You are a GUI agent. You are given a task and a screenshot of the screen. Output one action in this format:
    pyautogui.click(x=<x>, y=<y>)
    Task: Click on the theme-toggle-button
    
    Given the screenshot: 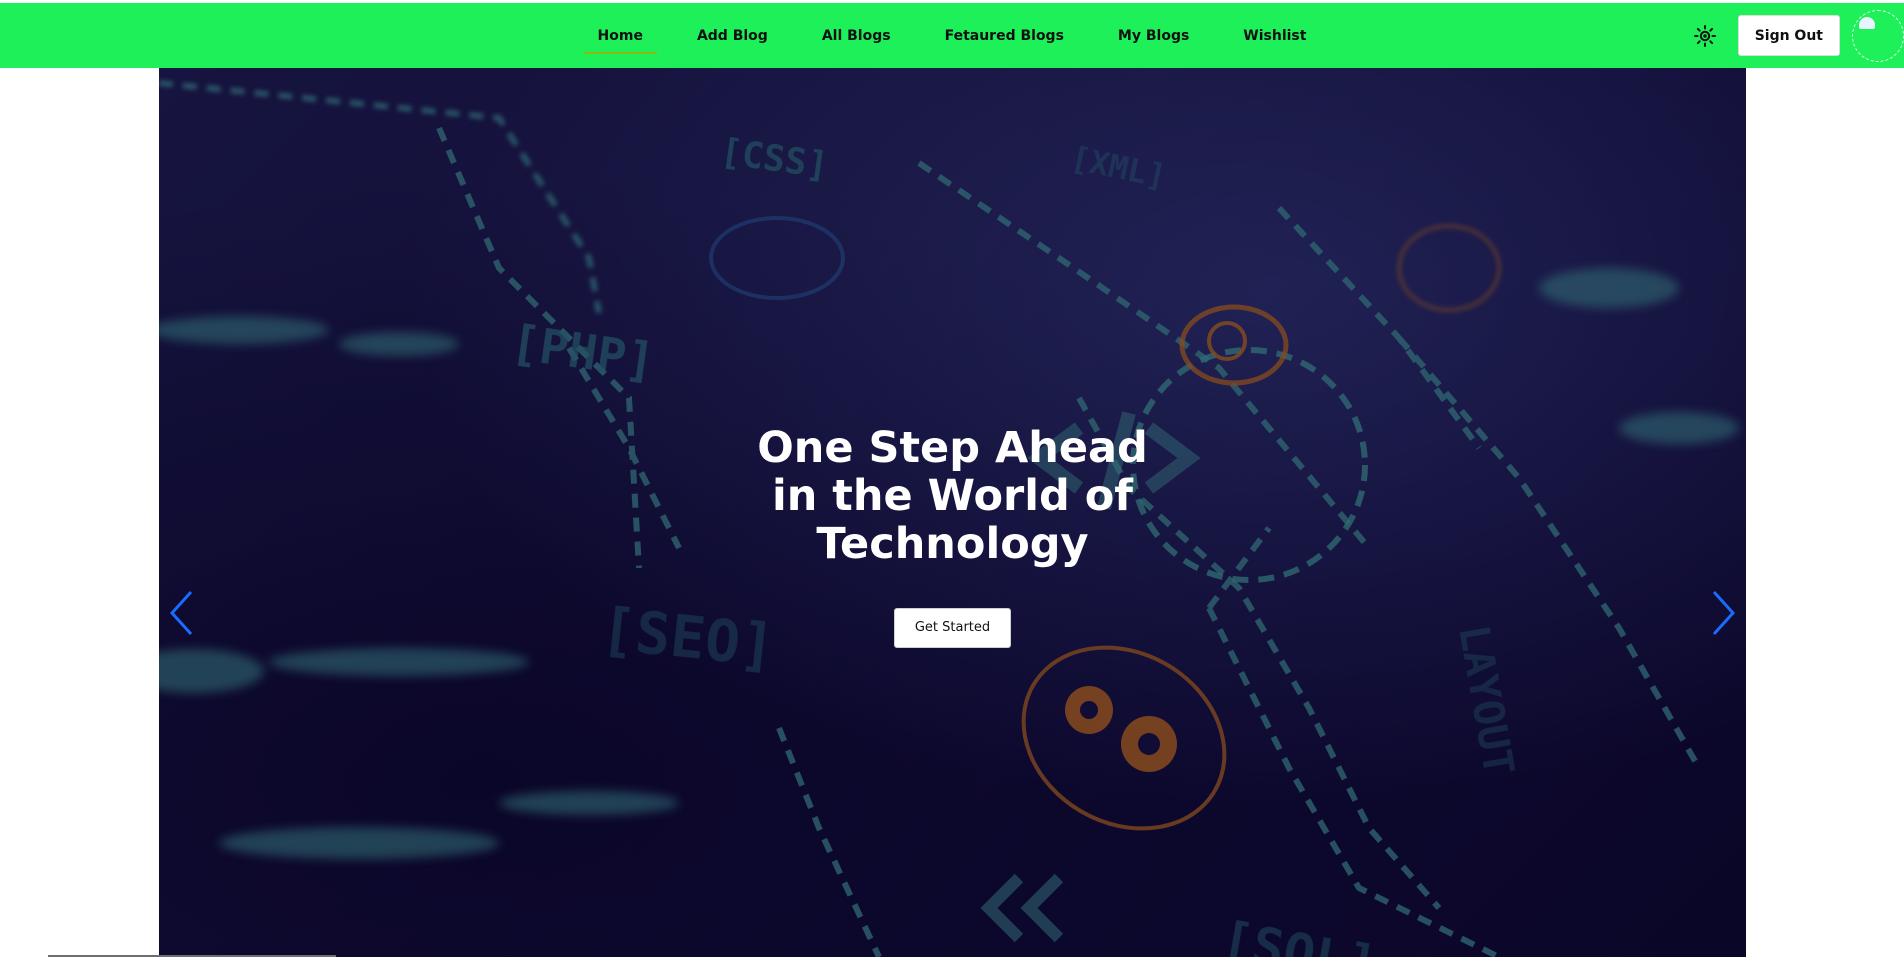 What is the action you would take?
    pyautogui.click(x=1705, y=36)
    